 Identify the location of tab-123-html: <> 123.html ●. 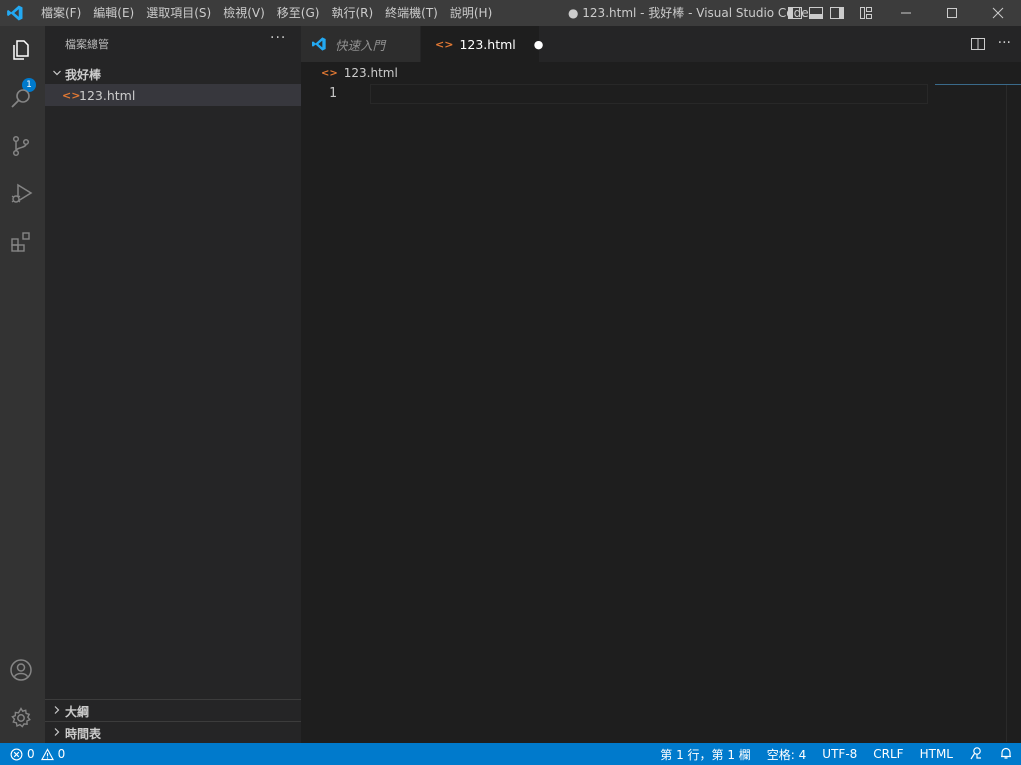
(482, 44).